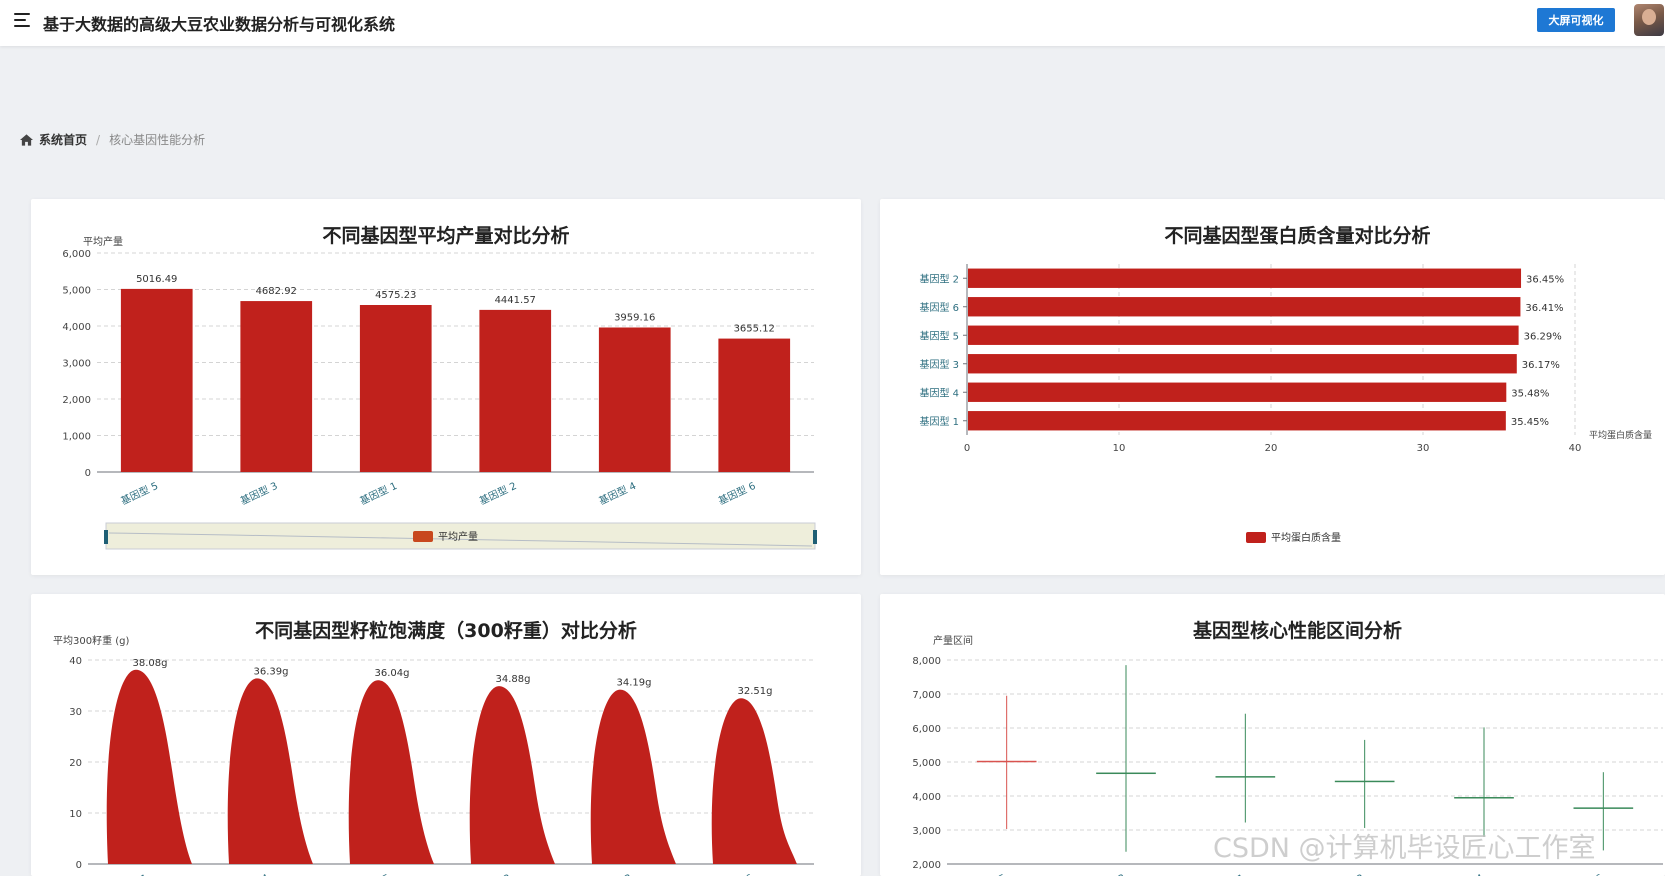 The height and width of the screenshot is (876, 1665). What do you see at coordinates (1404, 848) in the screenshot?
I see `csdn-watermark: CSDN @计算机毕设匠心工作室` at bounding box center [1404, 848].